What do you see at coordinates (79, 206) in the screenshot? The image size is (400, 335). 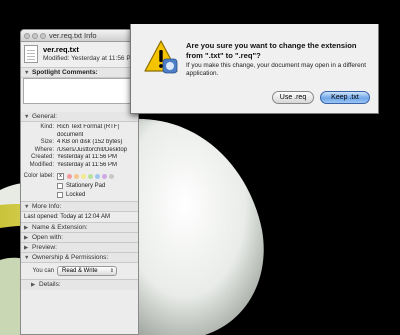 I see `section-more-info: ▼ More Info:` at bounding box center [79, 206].